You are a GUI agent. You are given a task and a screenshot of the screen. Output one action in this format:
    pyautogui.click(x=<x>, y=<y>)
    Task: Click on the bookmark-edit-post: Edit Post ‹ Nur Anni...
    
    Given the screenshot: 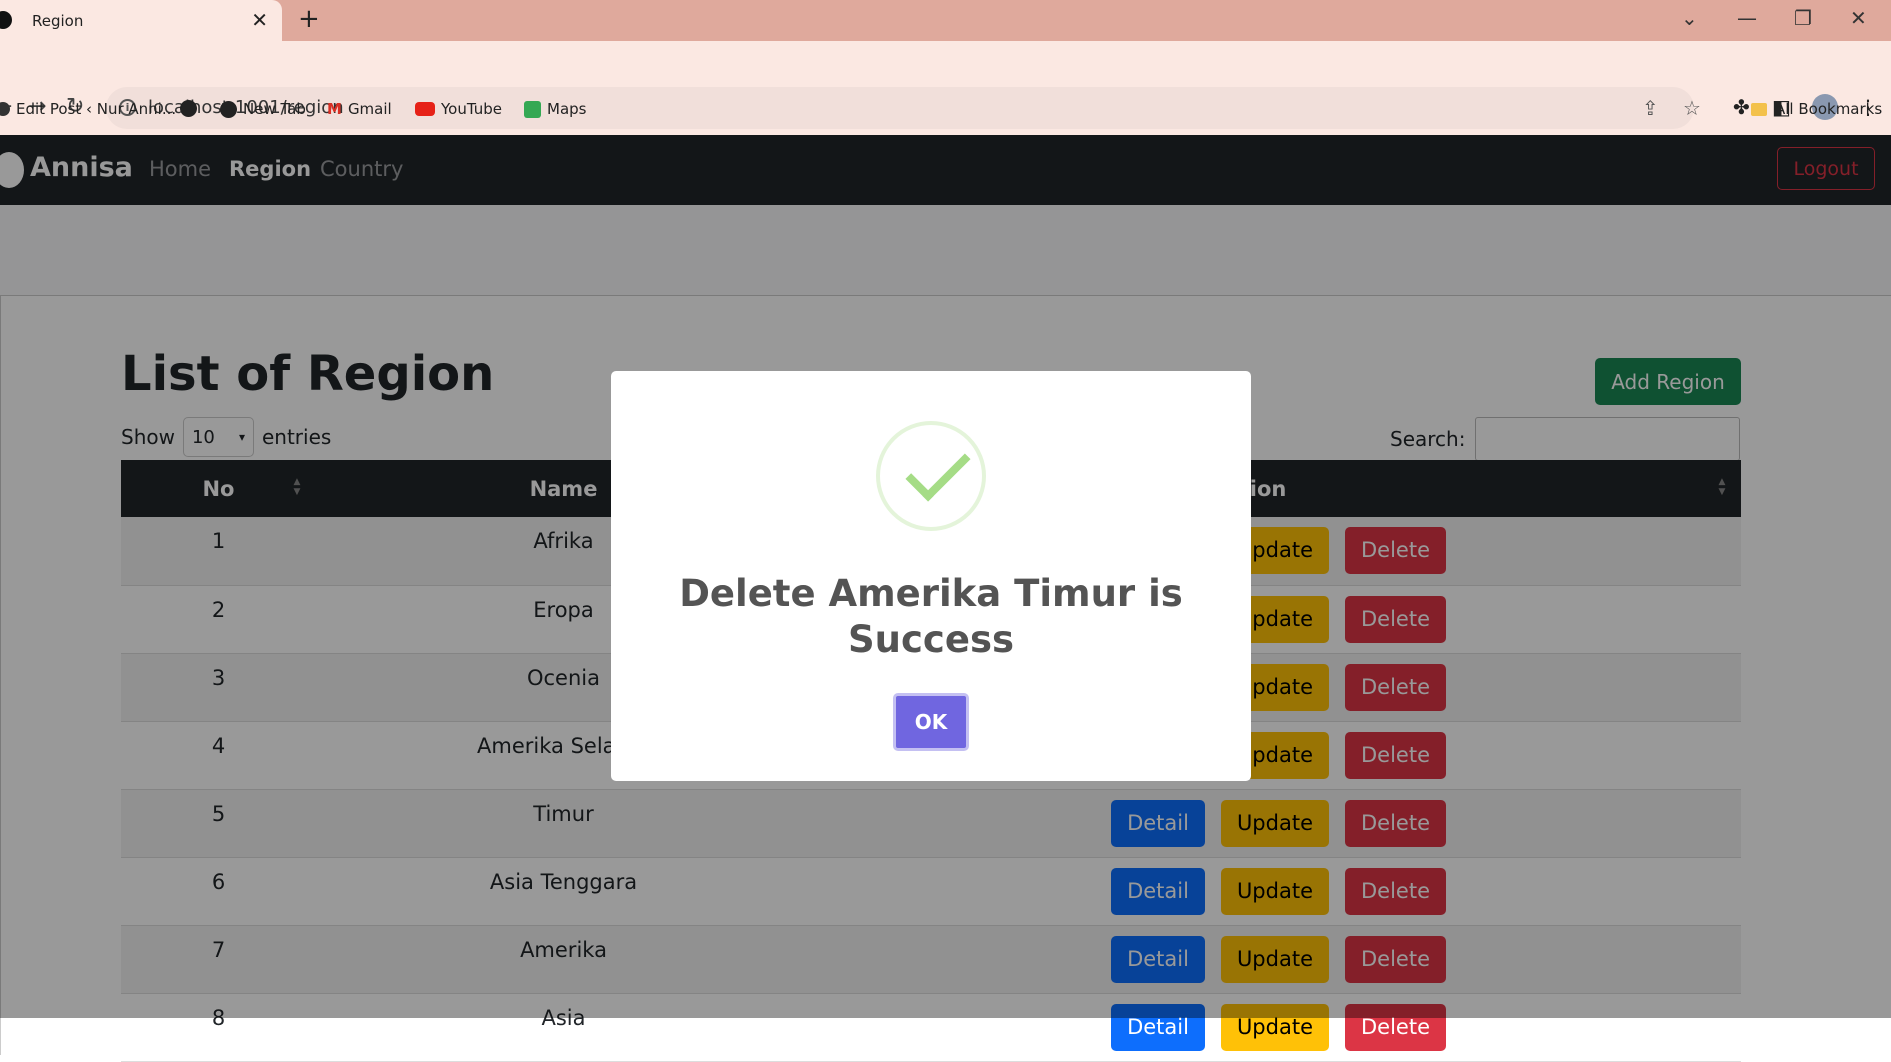 What is the action you would take?
    pyautogui.click(x=88, y=109)
    